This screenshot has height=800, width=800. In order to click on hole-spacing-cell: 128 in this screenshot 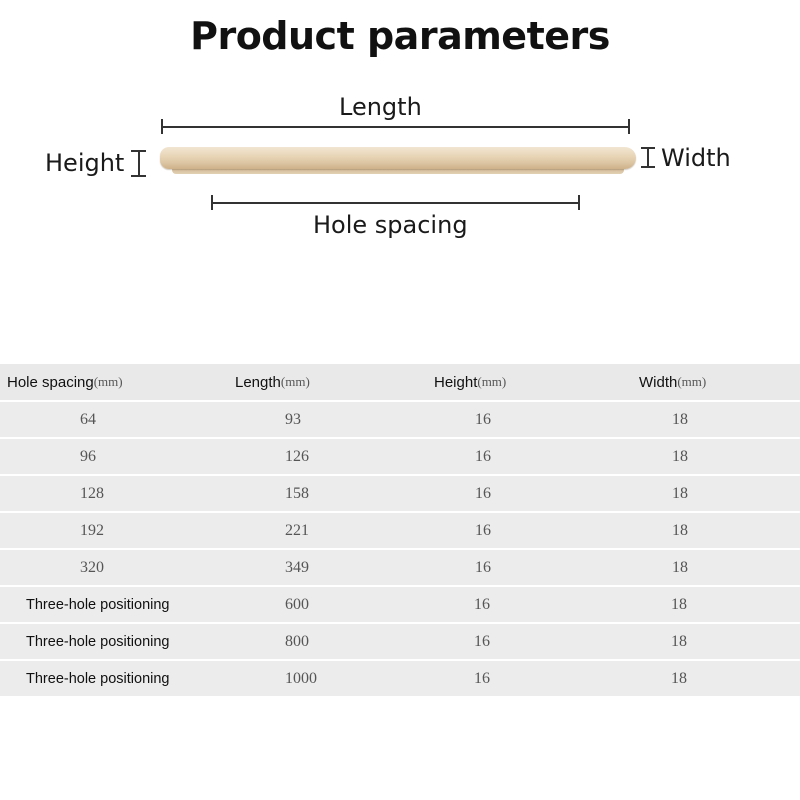, I will do `click(92, 493)`.